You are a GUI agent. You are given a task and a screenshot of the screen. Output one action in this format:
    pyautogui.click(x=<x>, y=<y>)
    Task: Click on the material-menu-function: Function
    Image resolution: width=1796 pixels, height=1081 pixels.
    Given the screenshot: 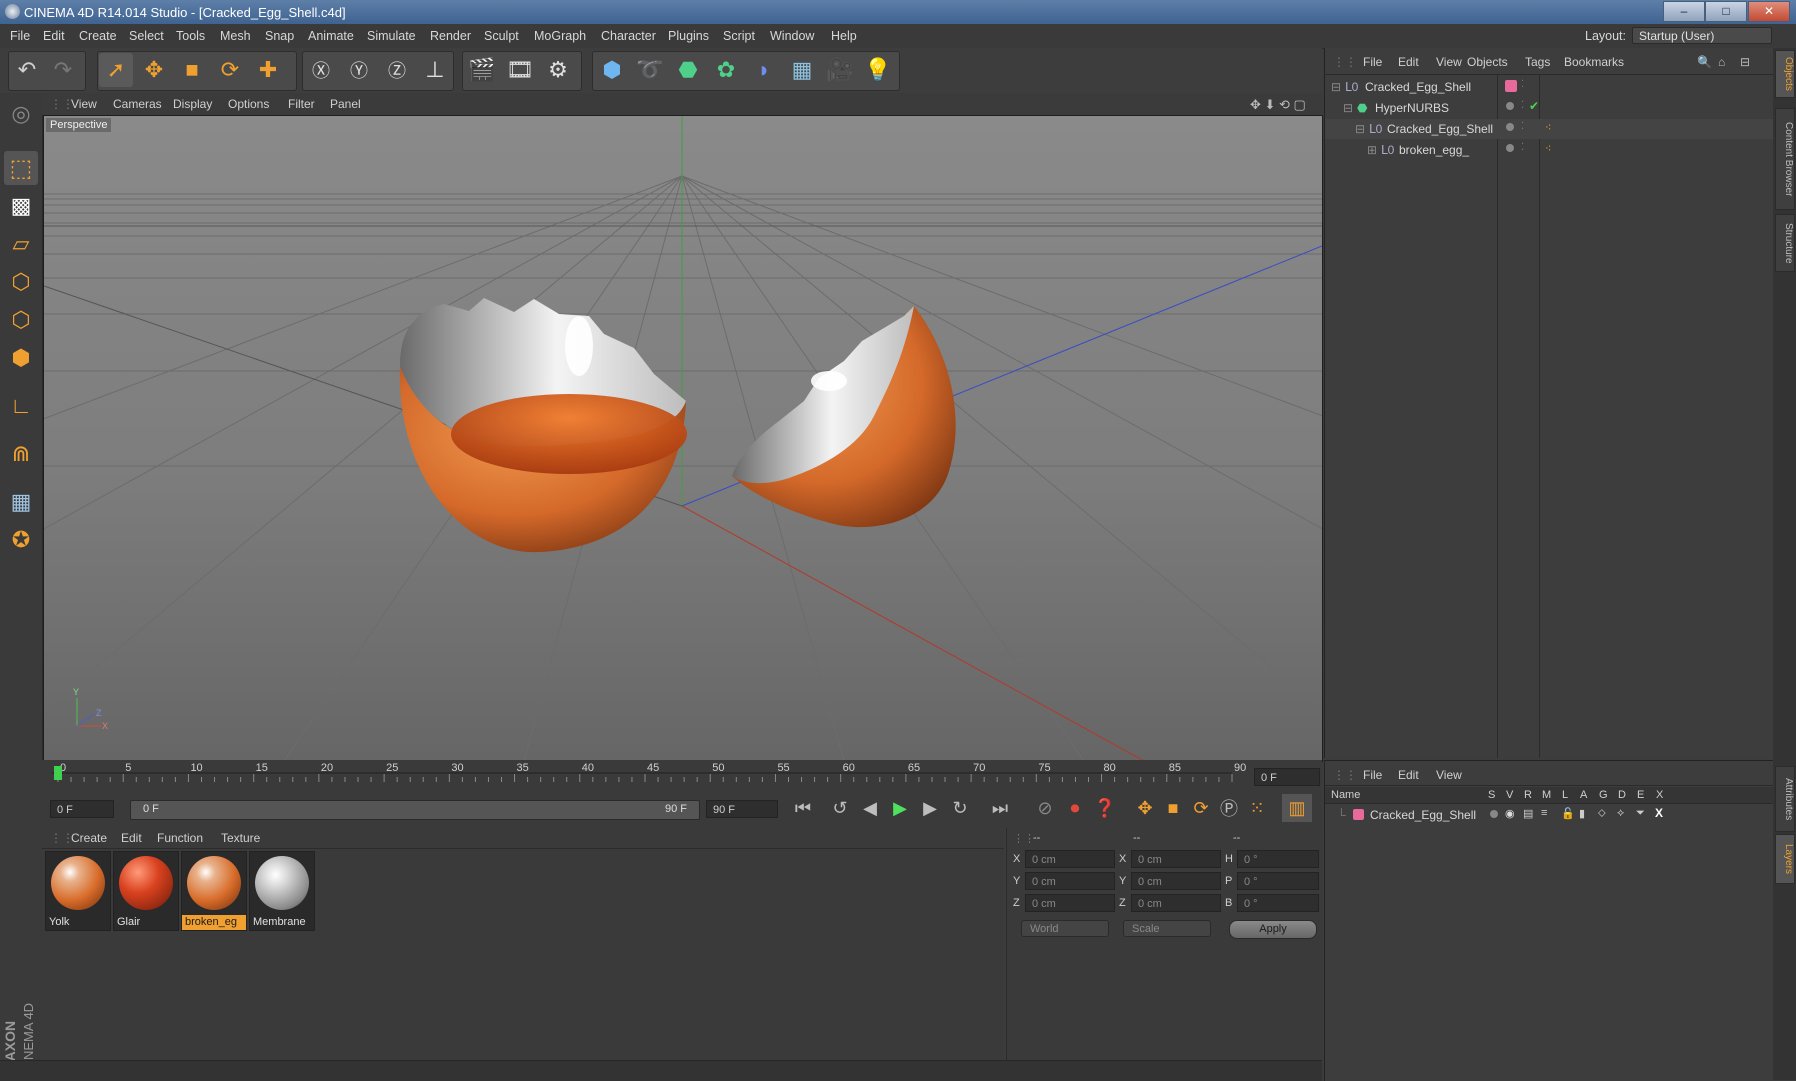 What is the action you would take?
    pyautogui.click(x=180, y=838)
    